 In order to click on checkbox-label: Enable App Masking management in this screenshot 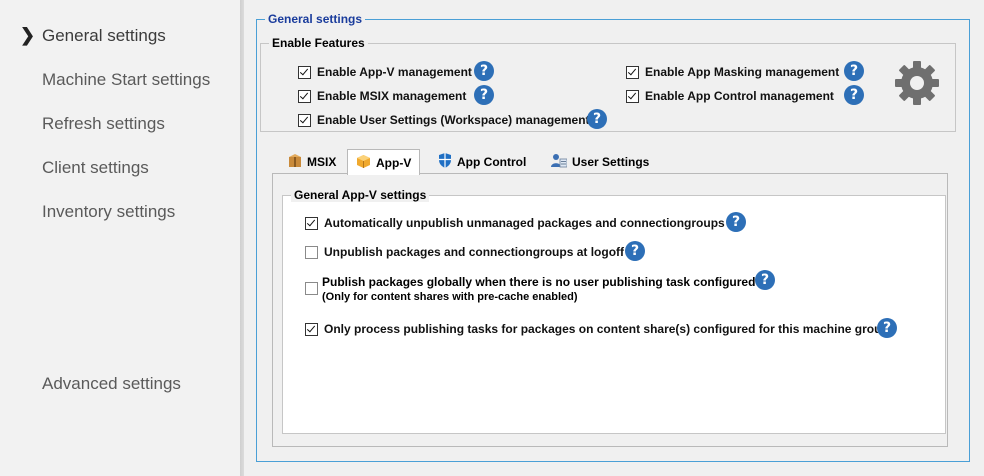, I will do `click(742, 72)`.